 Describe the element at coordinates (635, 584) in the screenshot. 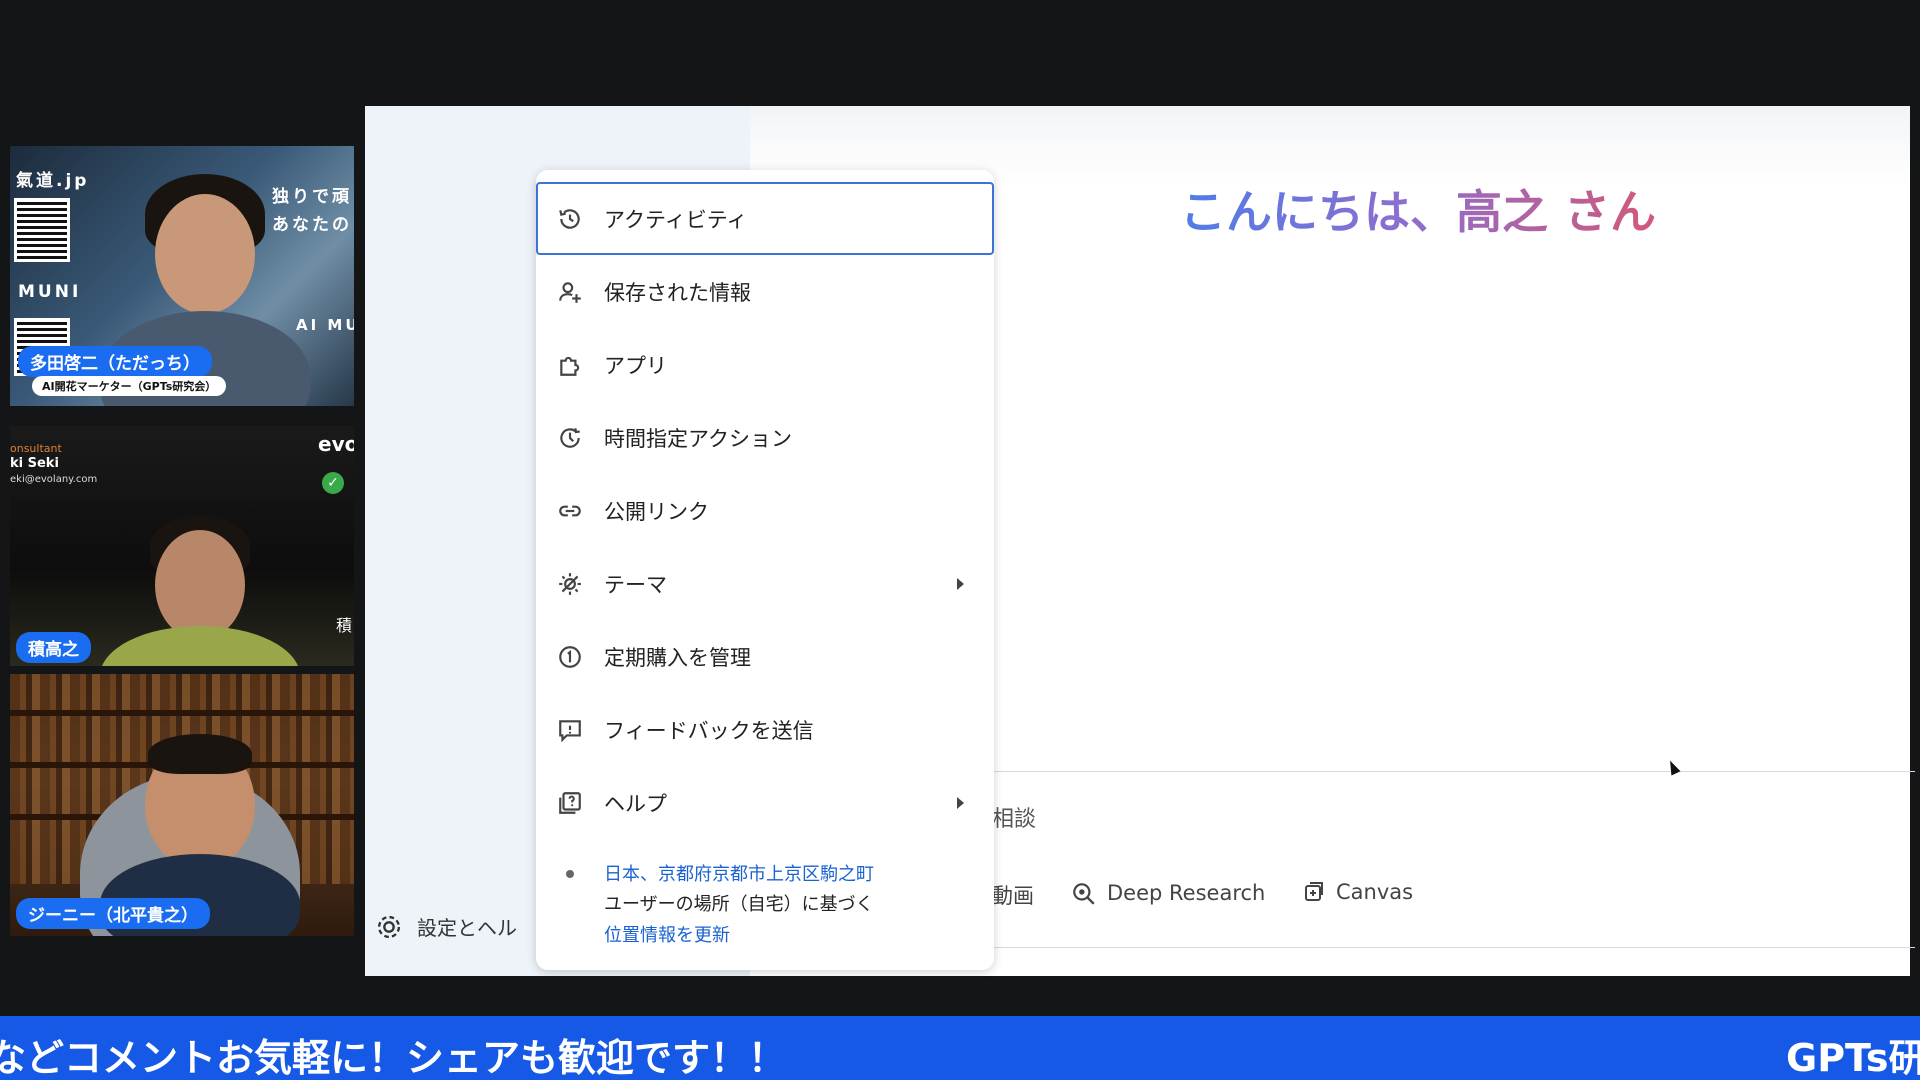

I see `menu-item-label: テーマ` at that location.